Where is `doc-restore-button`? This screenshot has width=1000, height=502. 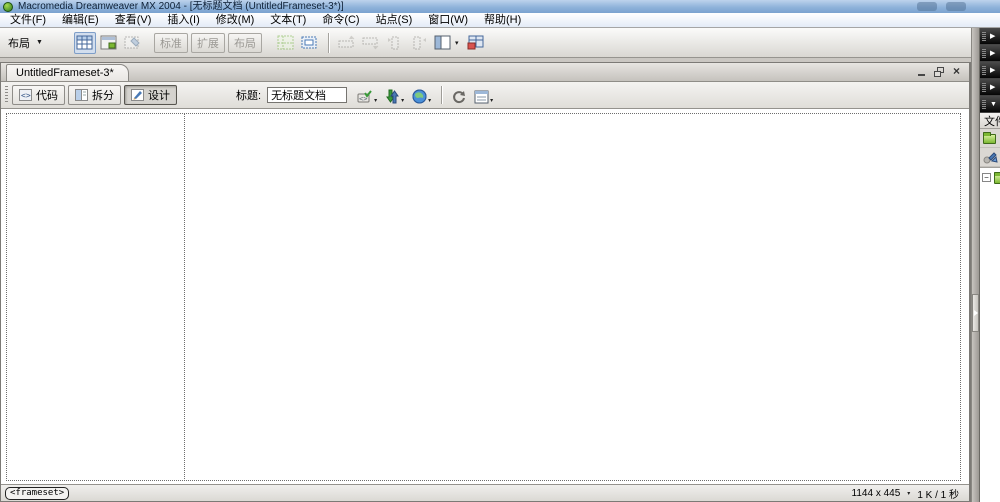 doc-restore-button is located at coordinates (938, 71).